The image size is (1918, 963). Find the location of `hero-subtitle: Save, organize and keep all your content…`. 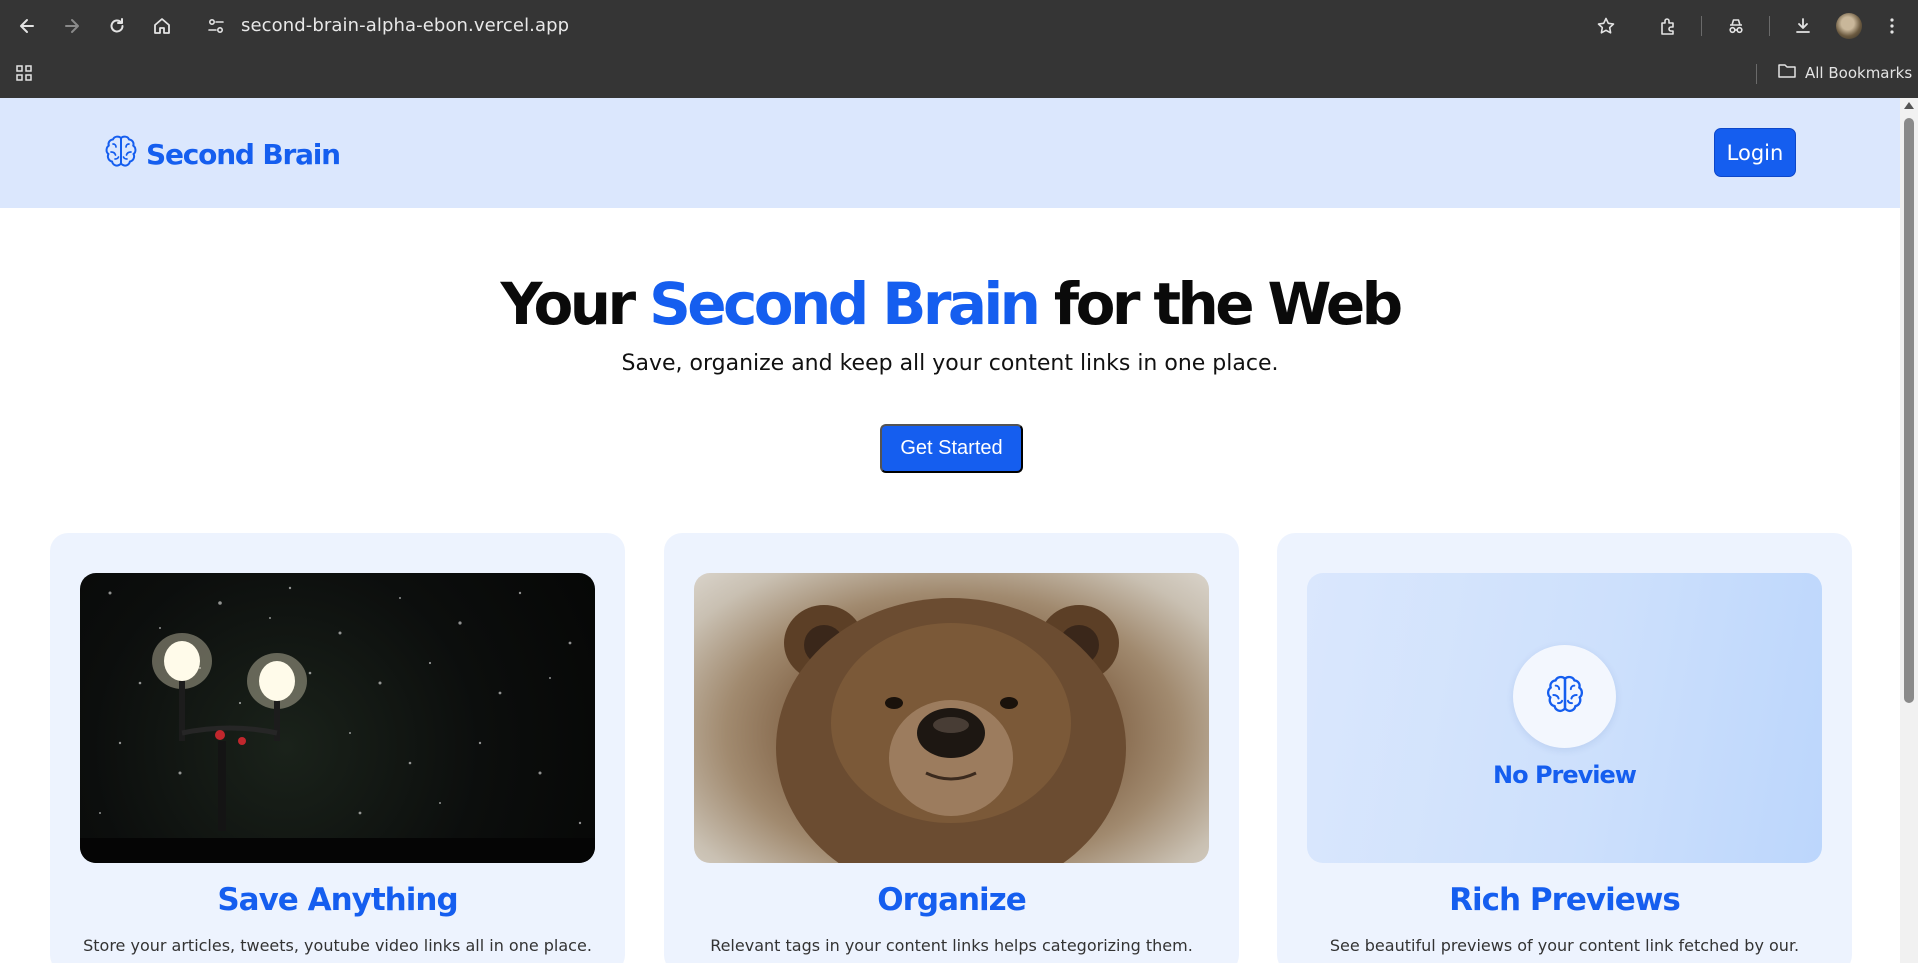

hero-subtitle: Save, organize and keep all your content… is located at coordinates (950, 363).